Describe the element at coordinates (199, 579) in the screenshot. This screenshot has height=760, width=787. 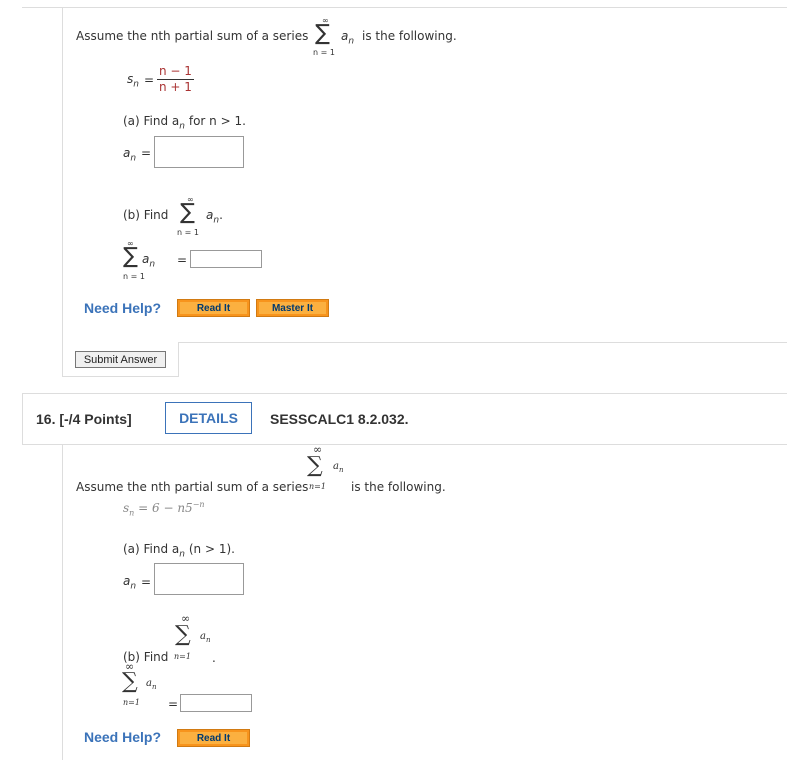
I see `p16-an-input` at that location.